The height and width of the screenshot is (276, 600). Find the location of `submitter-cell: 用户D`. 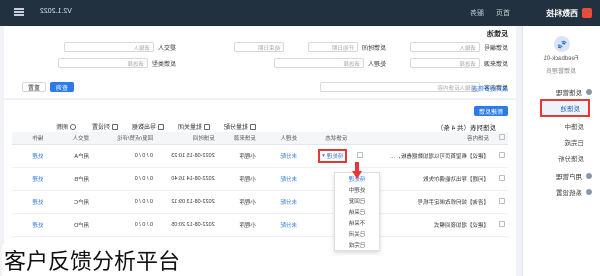

submitter-cell: 用户D is located at coordinates (69, 224).